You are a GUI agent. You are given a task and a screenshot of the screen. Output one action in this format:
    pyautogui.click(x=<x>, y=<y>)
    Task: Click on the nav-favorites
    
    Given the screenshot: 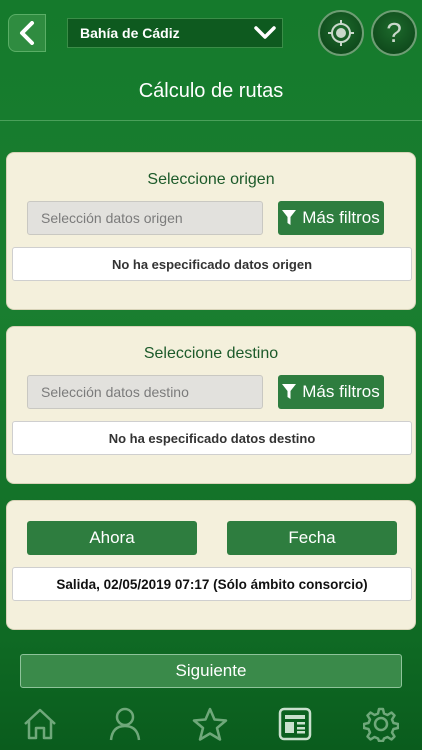 What is the action you would take?
    pyautogui.click(x=210, y=724)
    